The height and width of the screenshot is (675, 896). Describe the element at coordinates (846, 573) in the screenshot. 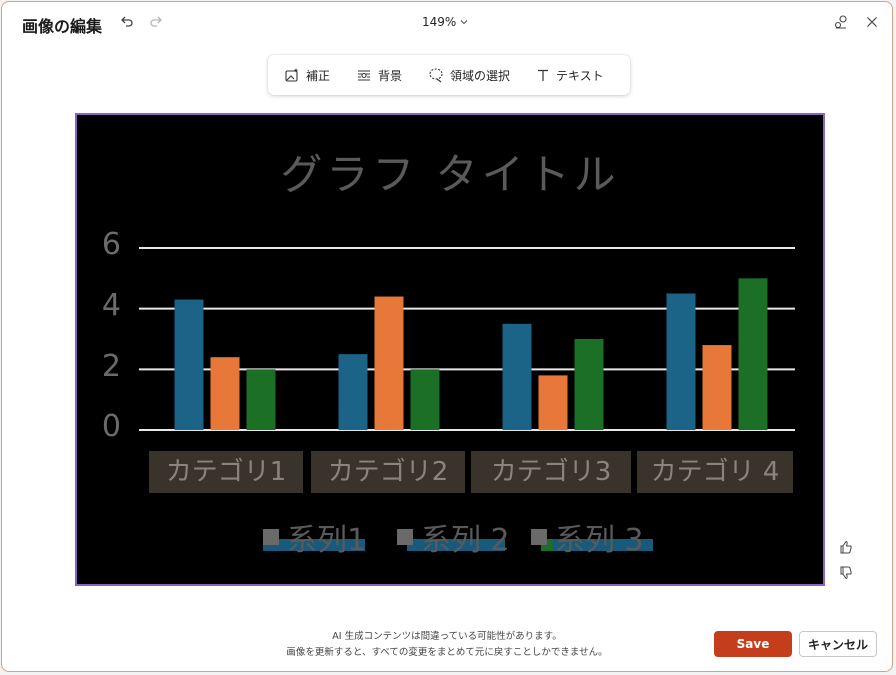

I see `thumbs-down-icon` at that location.